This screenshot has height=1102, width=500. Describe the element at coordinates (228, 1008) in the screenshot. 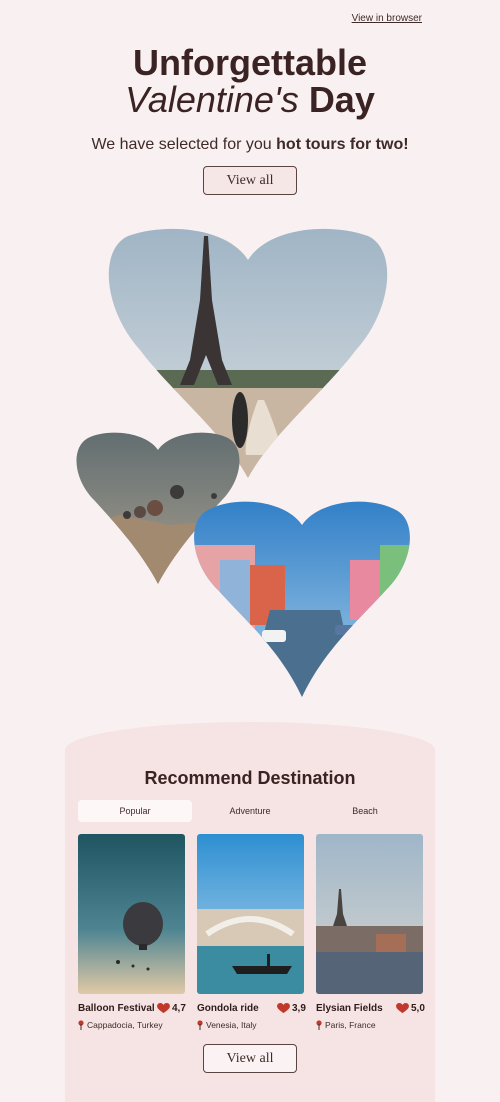

I see `card-name-gondola: Gondola ride` at that location.